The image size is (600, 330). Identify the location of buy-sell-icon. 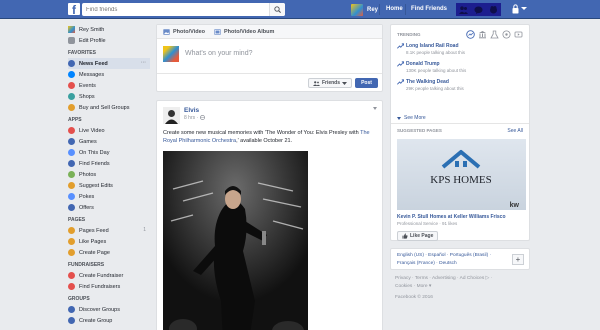
(71, 107).